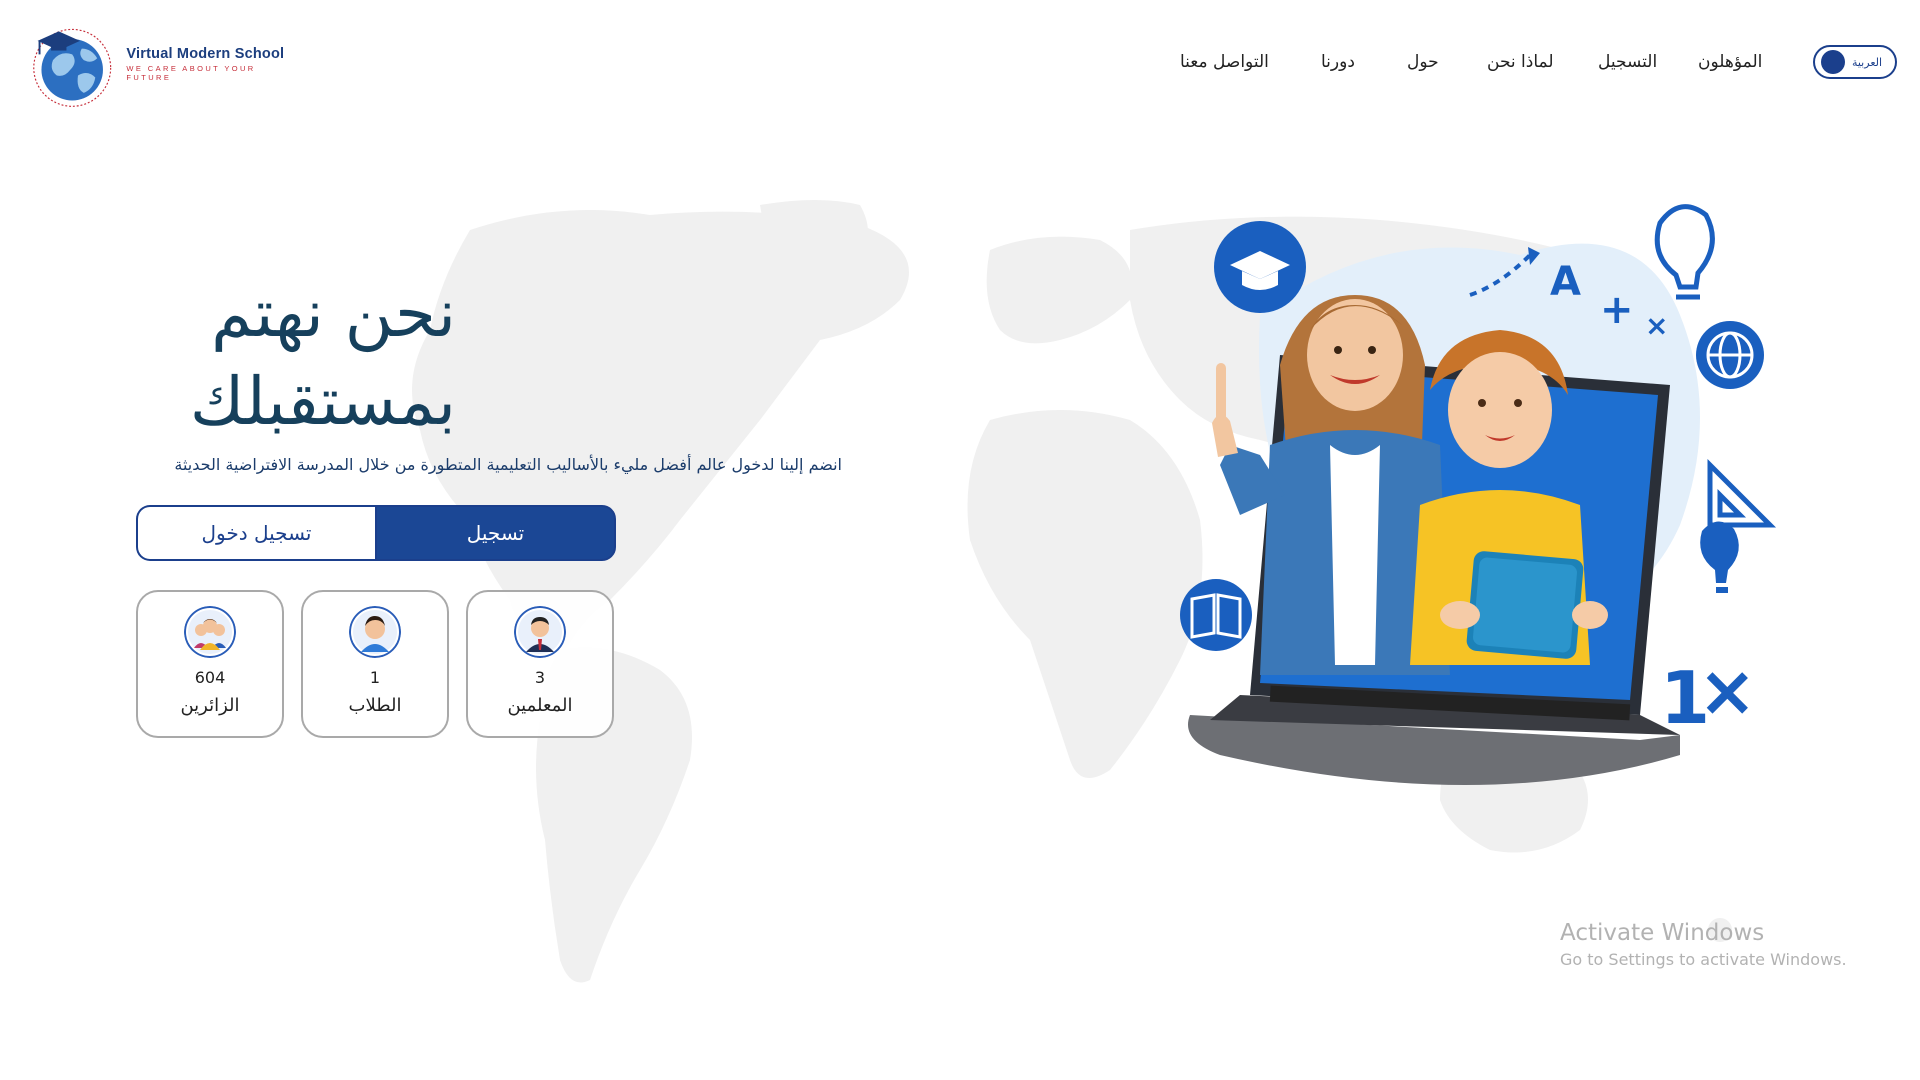 This screenshot has height=1080, width=1920. I want to click on nav-why-us: لماذا نحن, so click(1520, 62).